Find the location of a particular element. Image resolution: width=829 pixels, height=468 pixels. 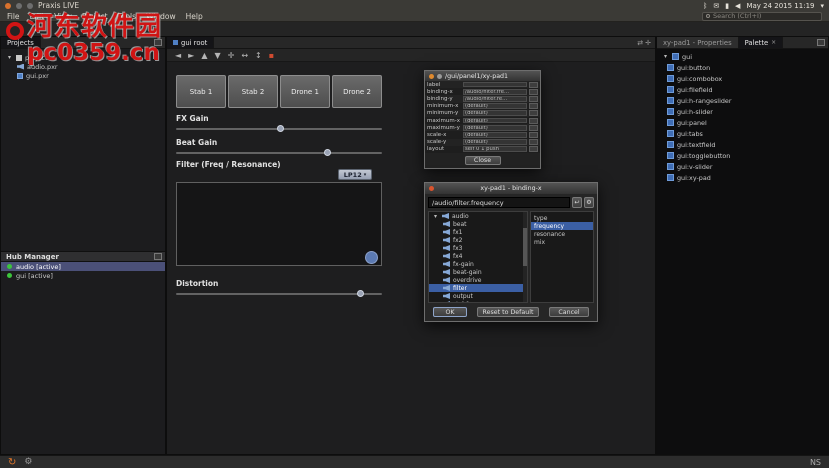

close-tab-icon: × is located at coordinates (773, 42).